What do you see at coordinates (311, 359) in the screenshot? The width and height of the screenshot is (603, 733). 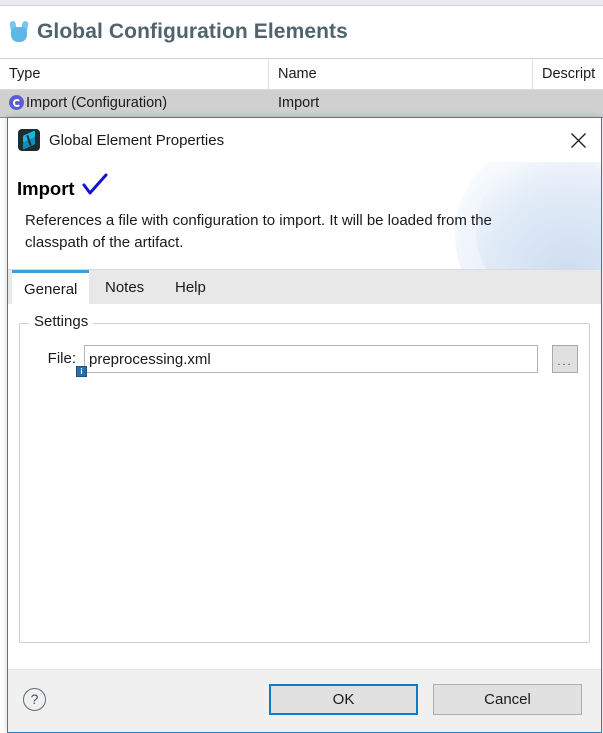 I see `file-input` at bounding box center [311, 359].